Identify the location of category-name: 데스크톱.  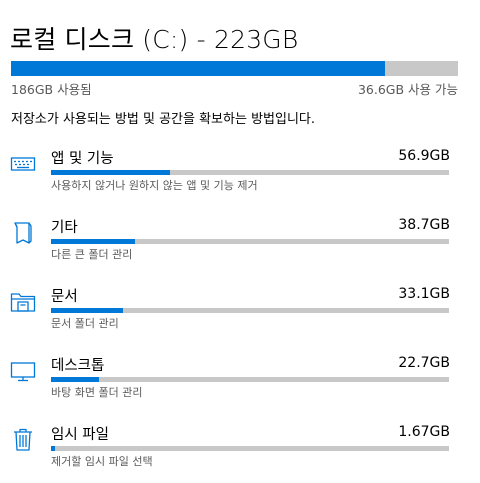
(78, 366).